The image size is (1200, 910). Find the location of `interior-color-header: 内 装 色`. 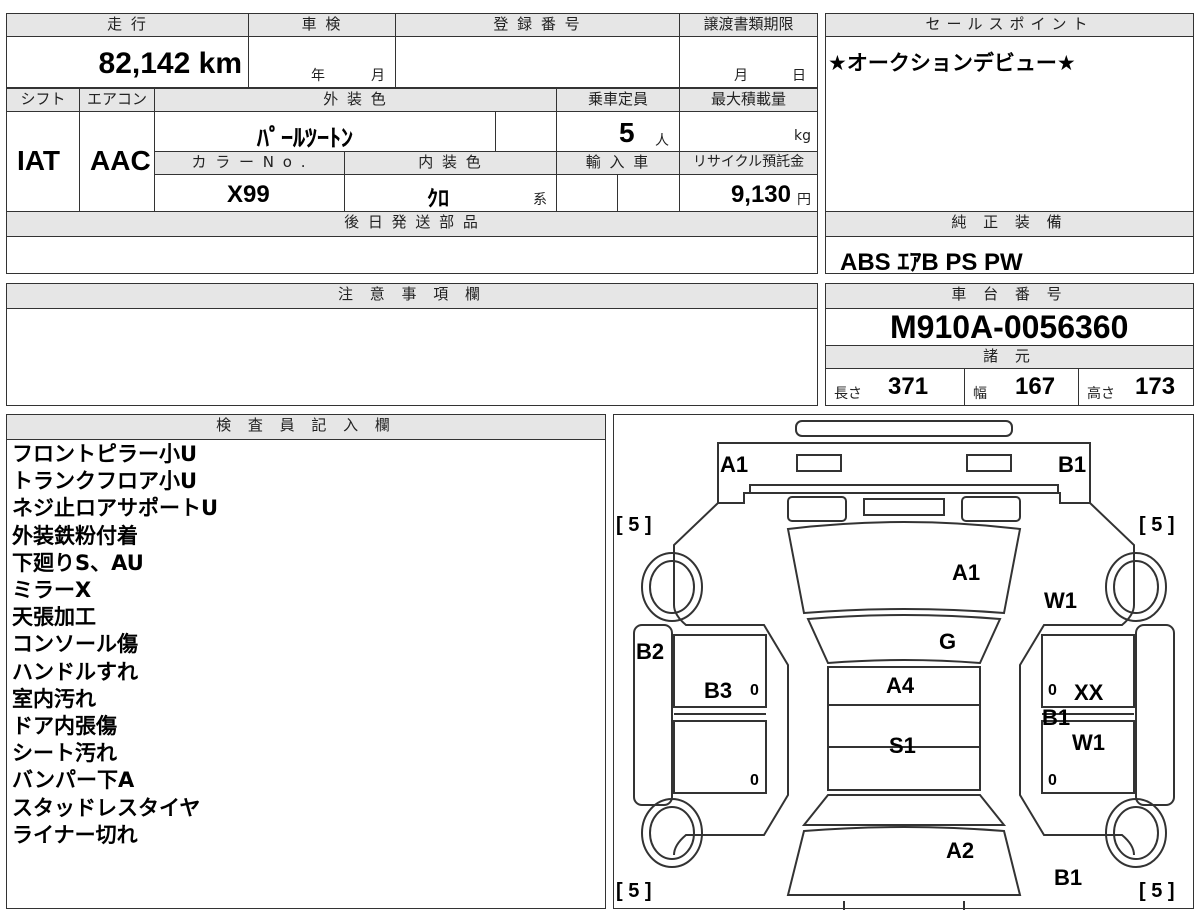

interior-color-header: 内 装 色 is located at coordinates (450, 163).